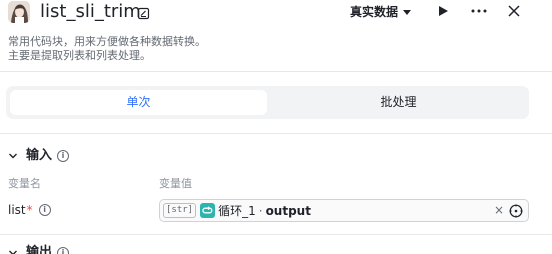  I want to click on reference-field-name: output, so click(288, 210).